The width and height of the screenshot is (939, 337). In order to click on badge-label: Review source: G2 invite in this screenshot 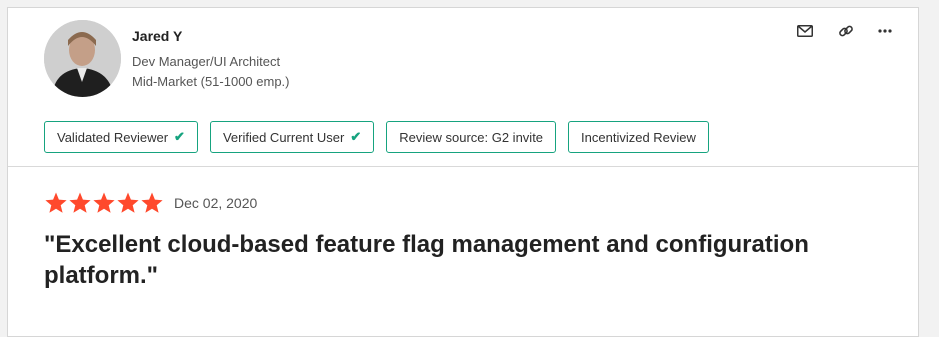, I will do `click(471, 137)`.